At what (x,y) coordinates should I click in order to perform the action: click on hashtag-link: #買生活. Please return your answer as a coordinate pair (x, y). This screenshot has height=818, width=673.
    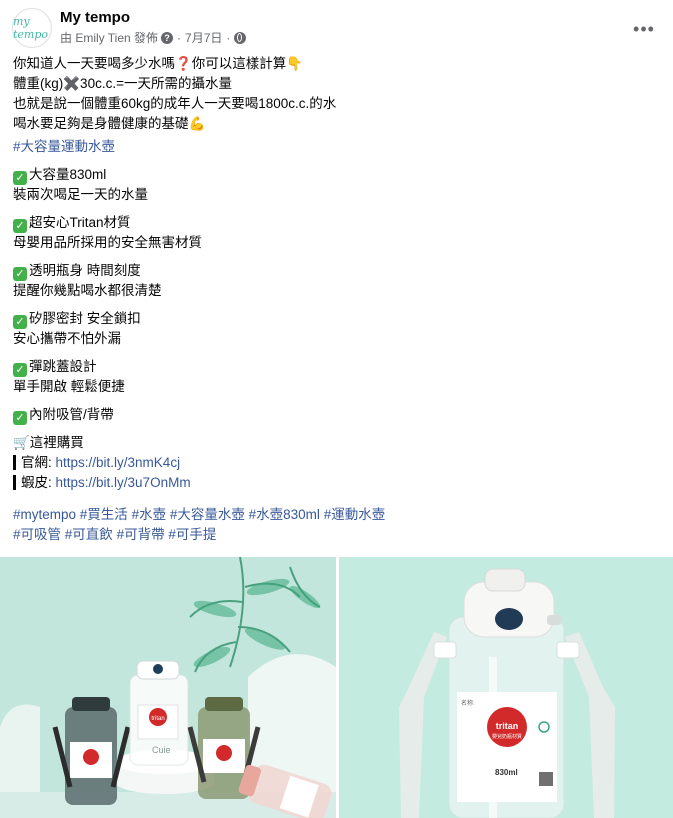
    Looking at the image, I should click on (104, 514).